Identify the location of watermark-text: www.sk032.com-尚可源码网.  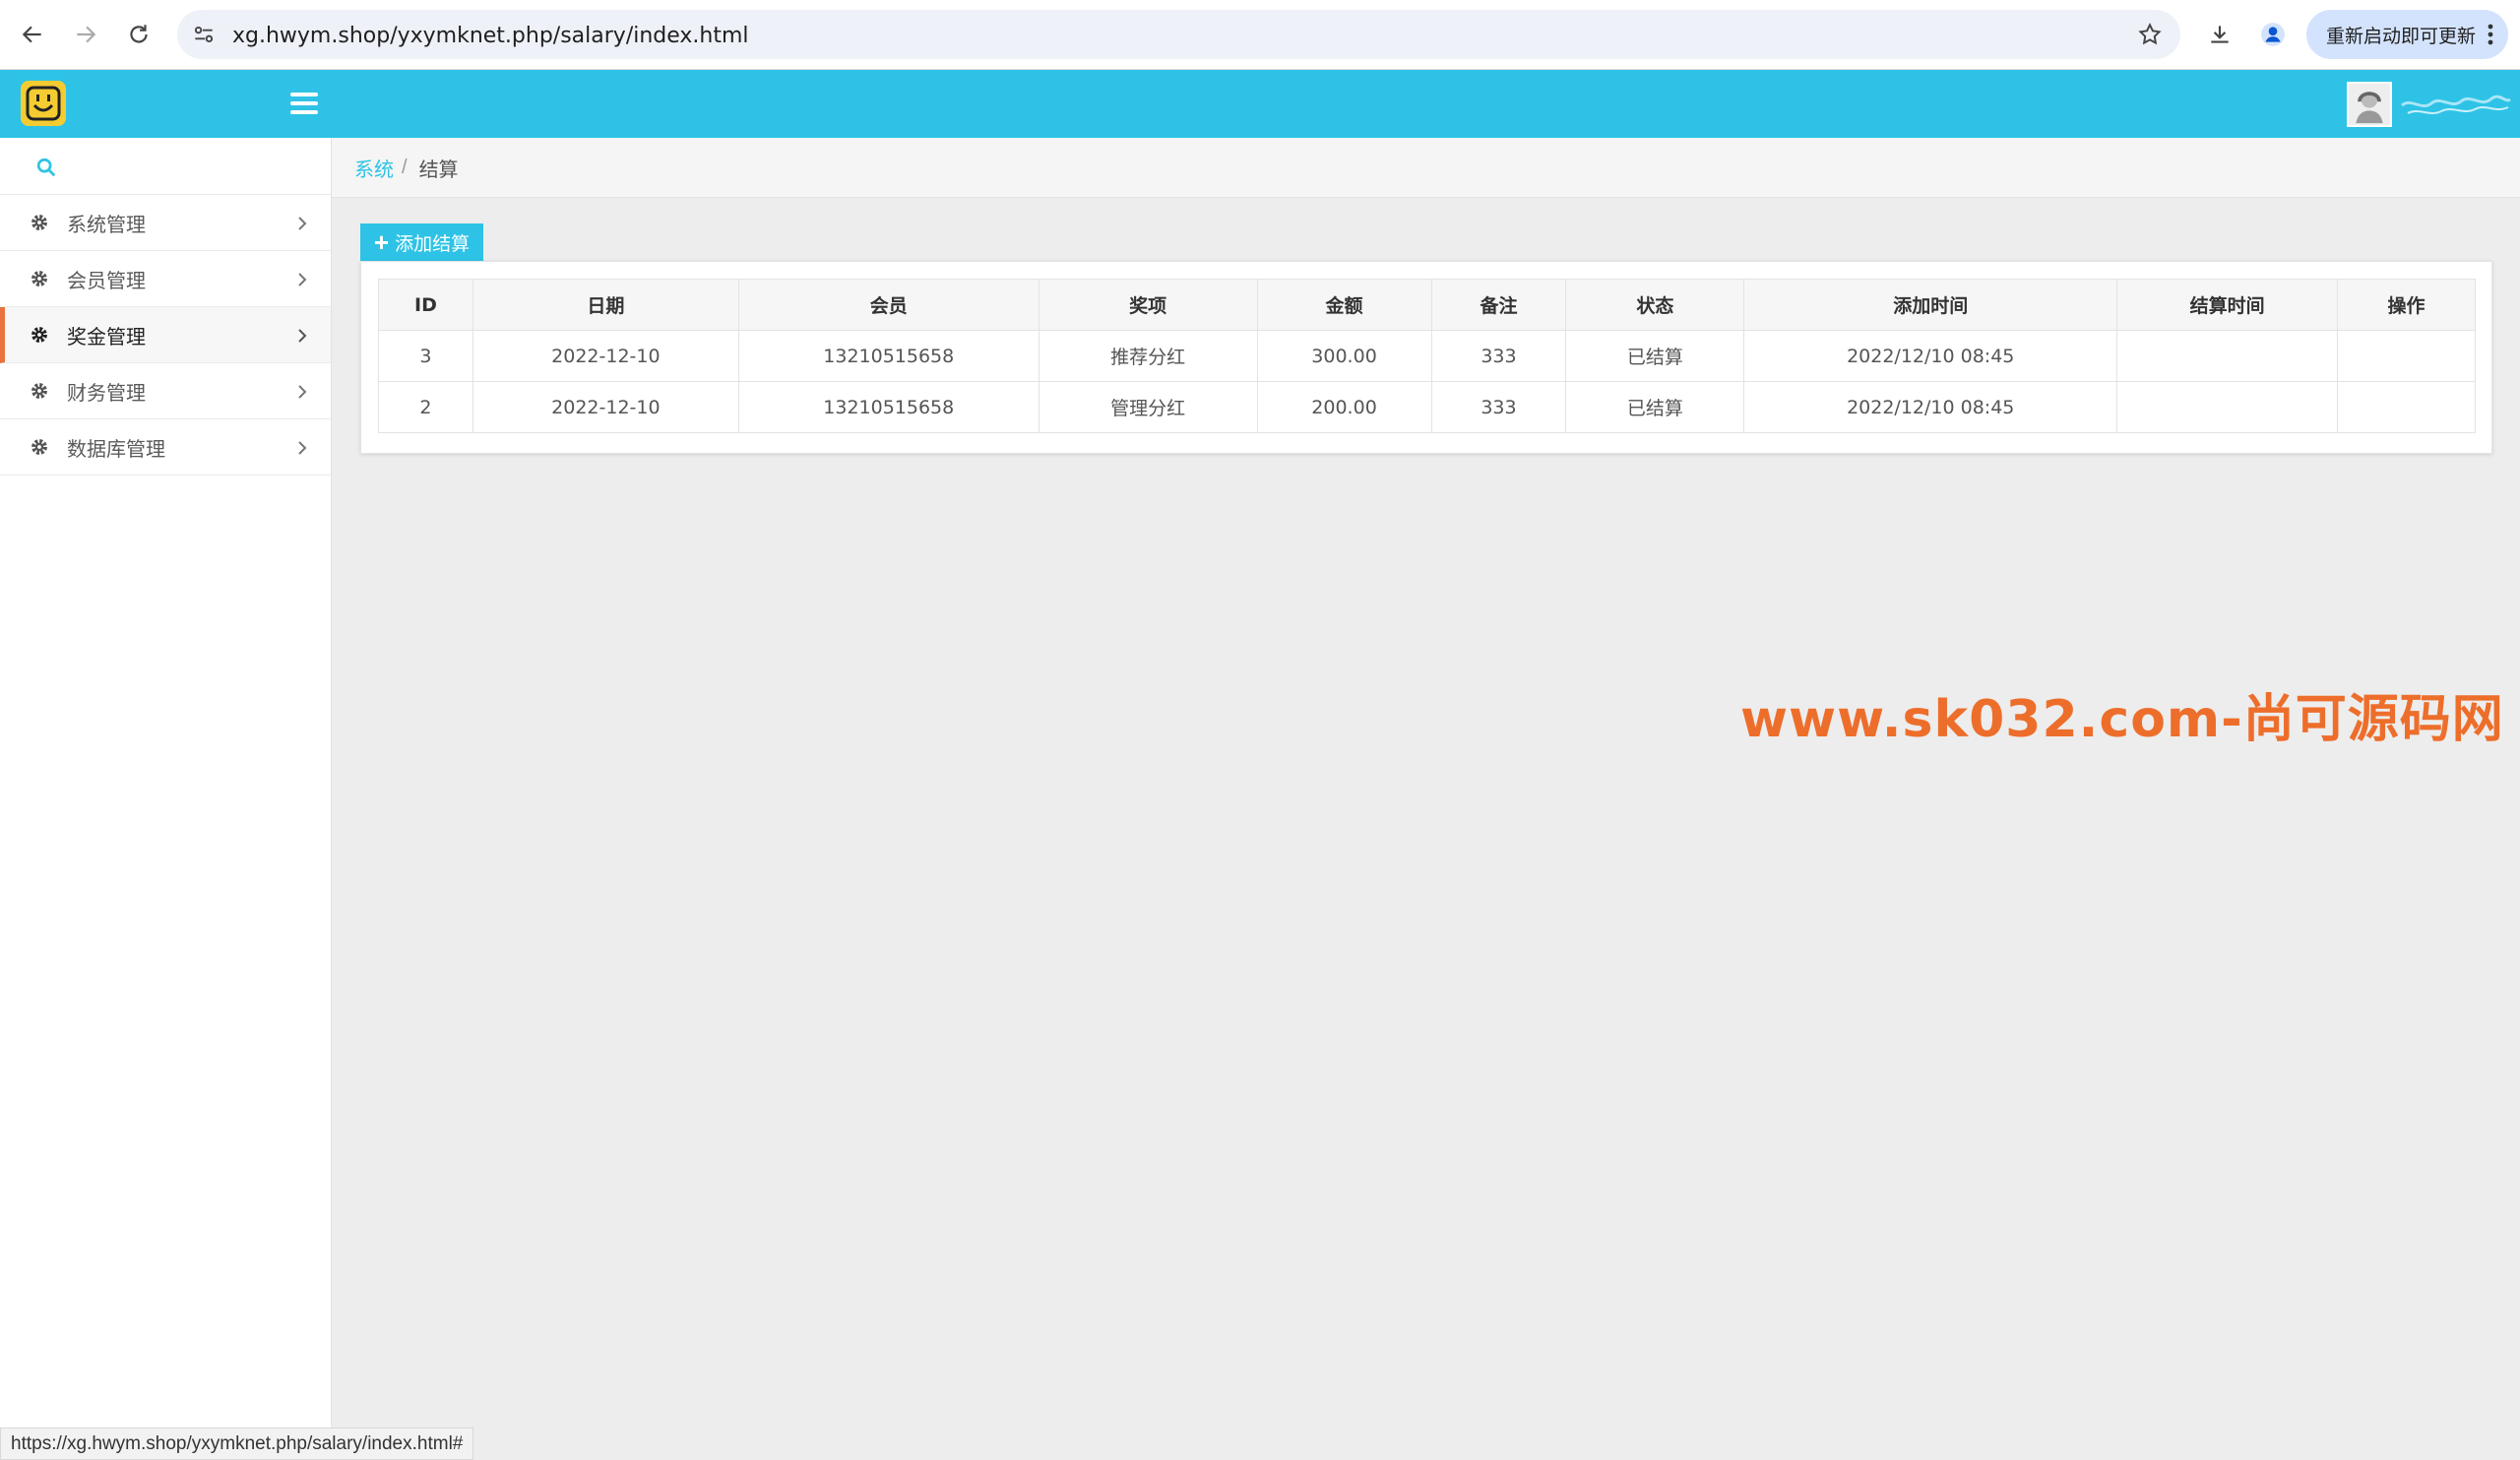
(2122, 719).